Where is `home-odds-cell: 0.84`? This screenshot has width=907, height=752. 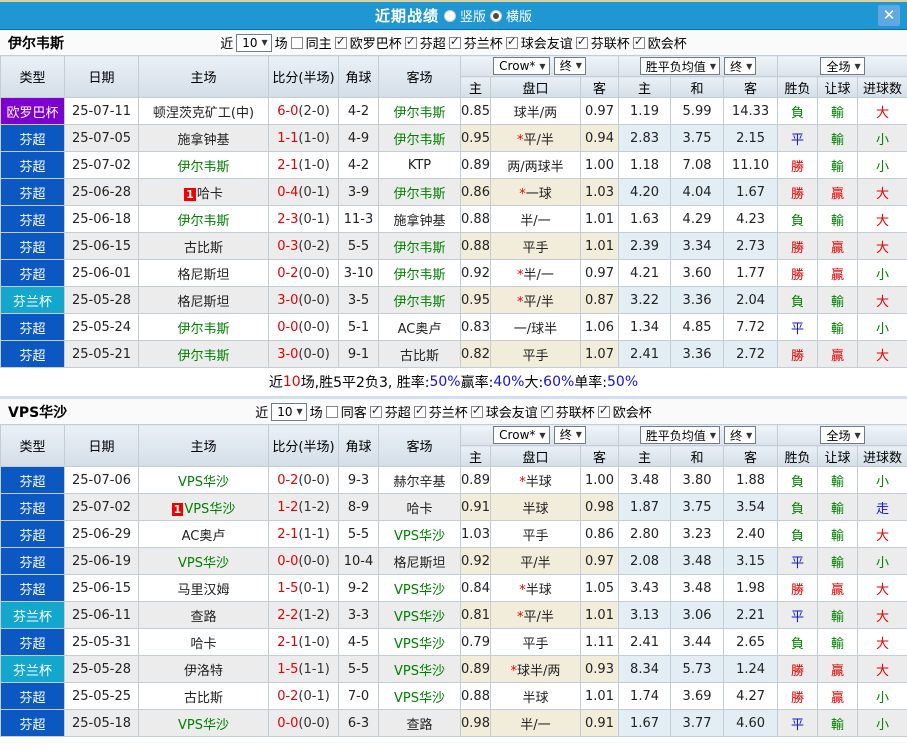 home-odds-cell: 0.84 is located at coordinates (475, 588).